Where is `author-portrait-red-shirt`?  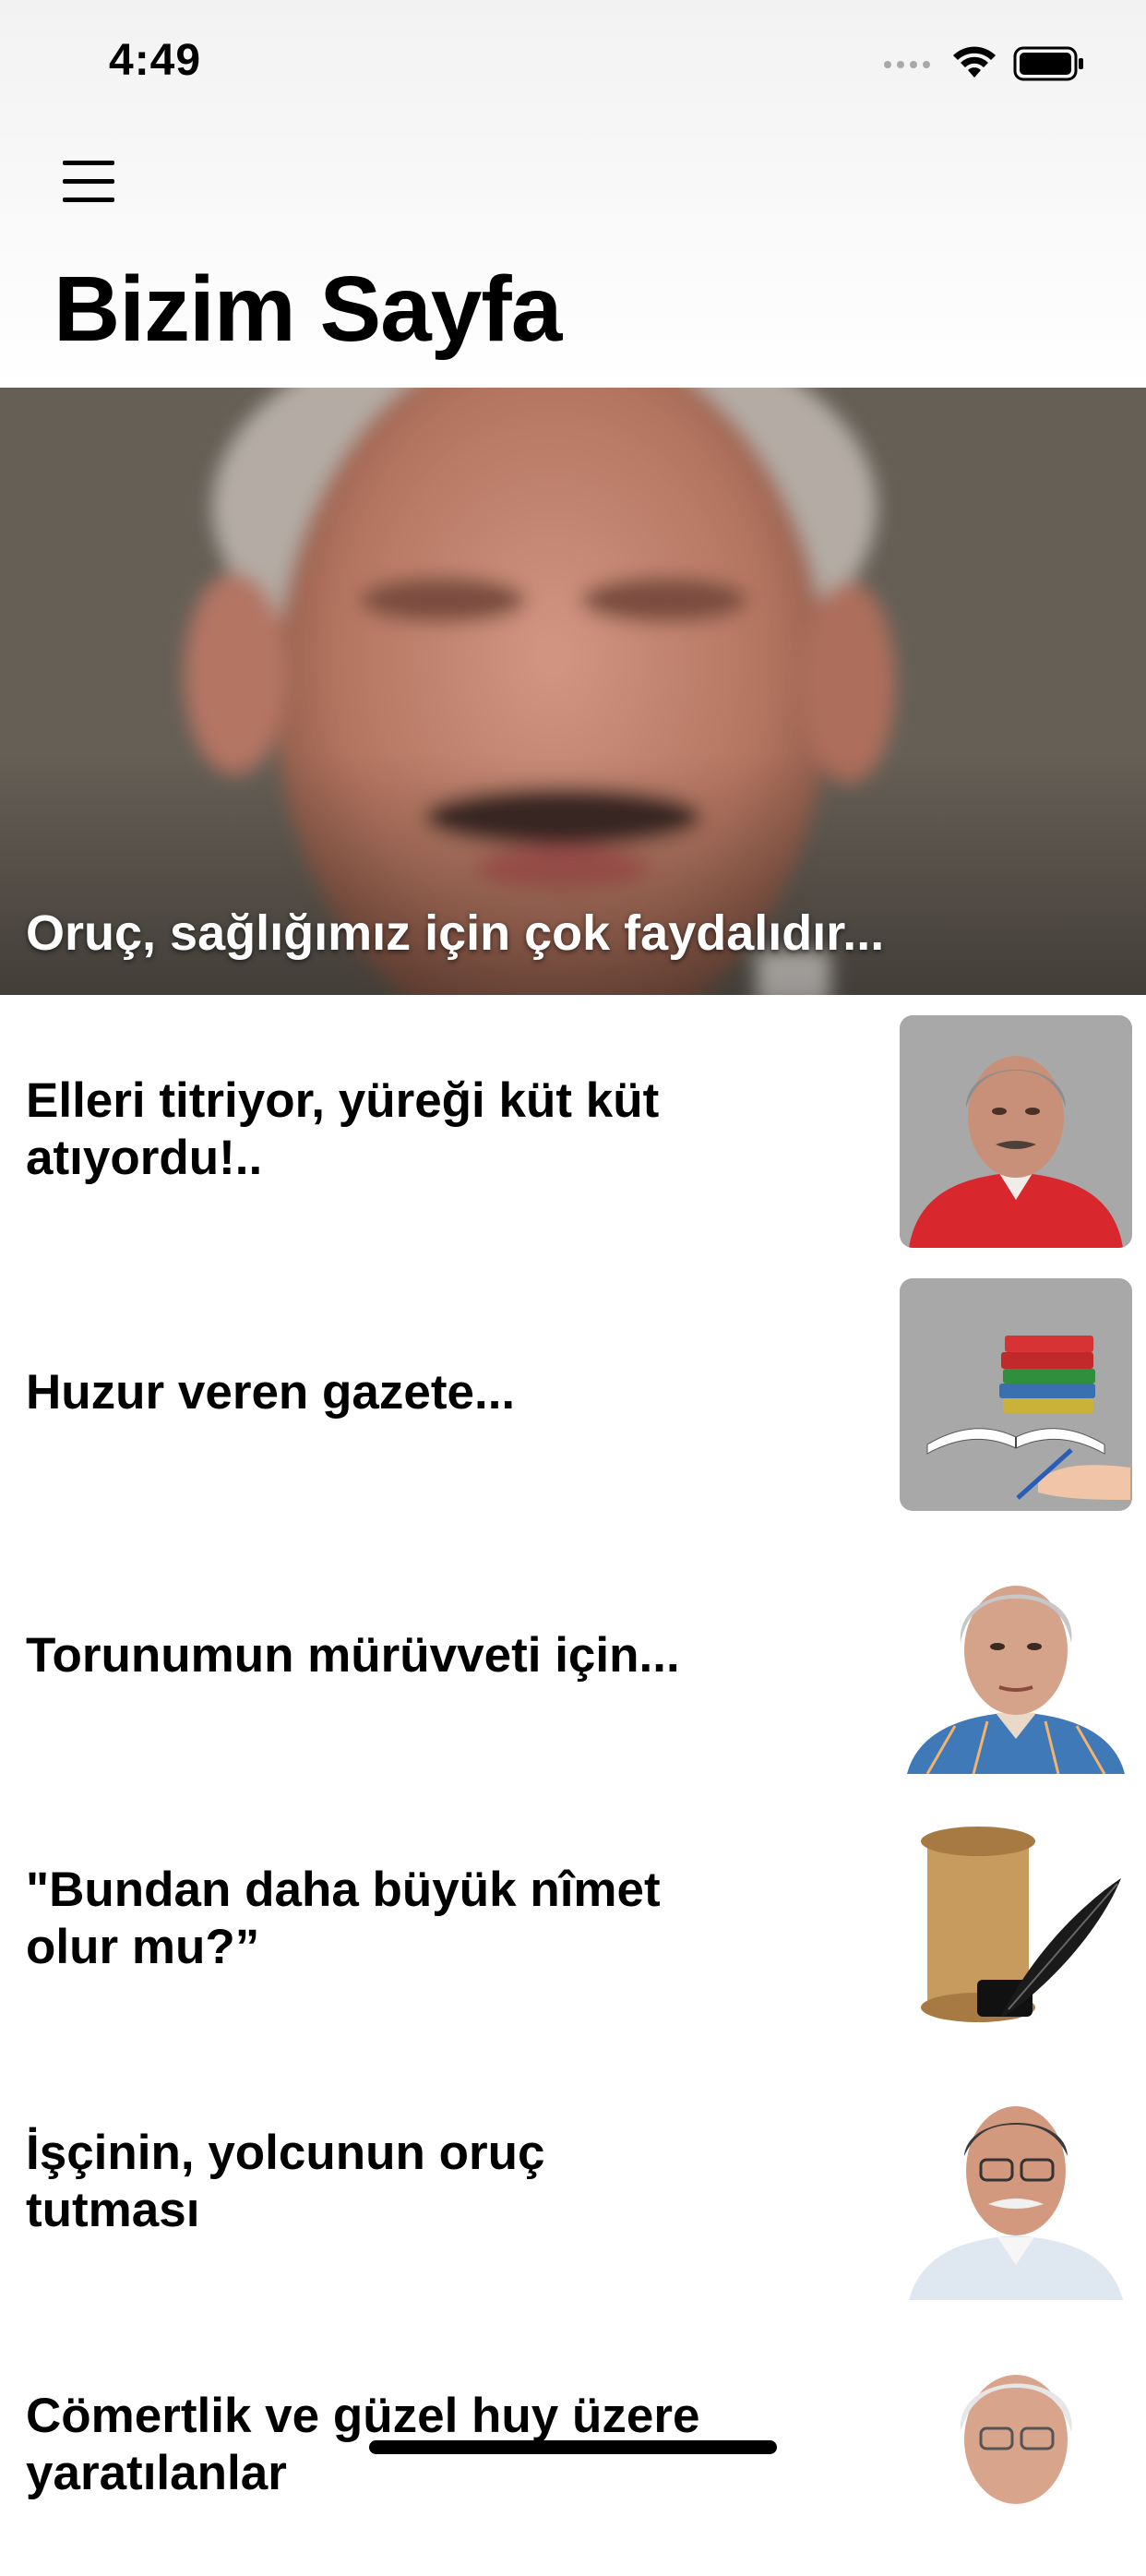 author-portrait-red-shirt is located at coordinates (1016, 1132).